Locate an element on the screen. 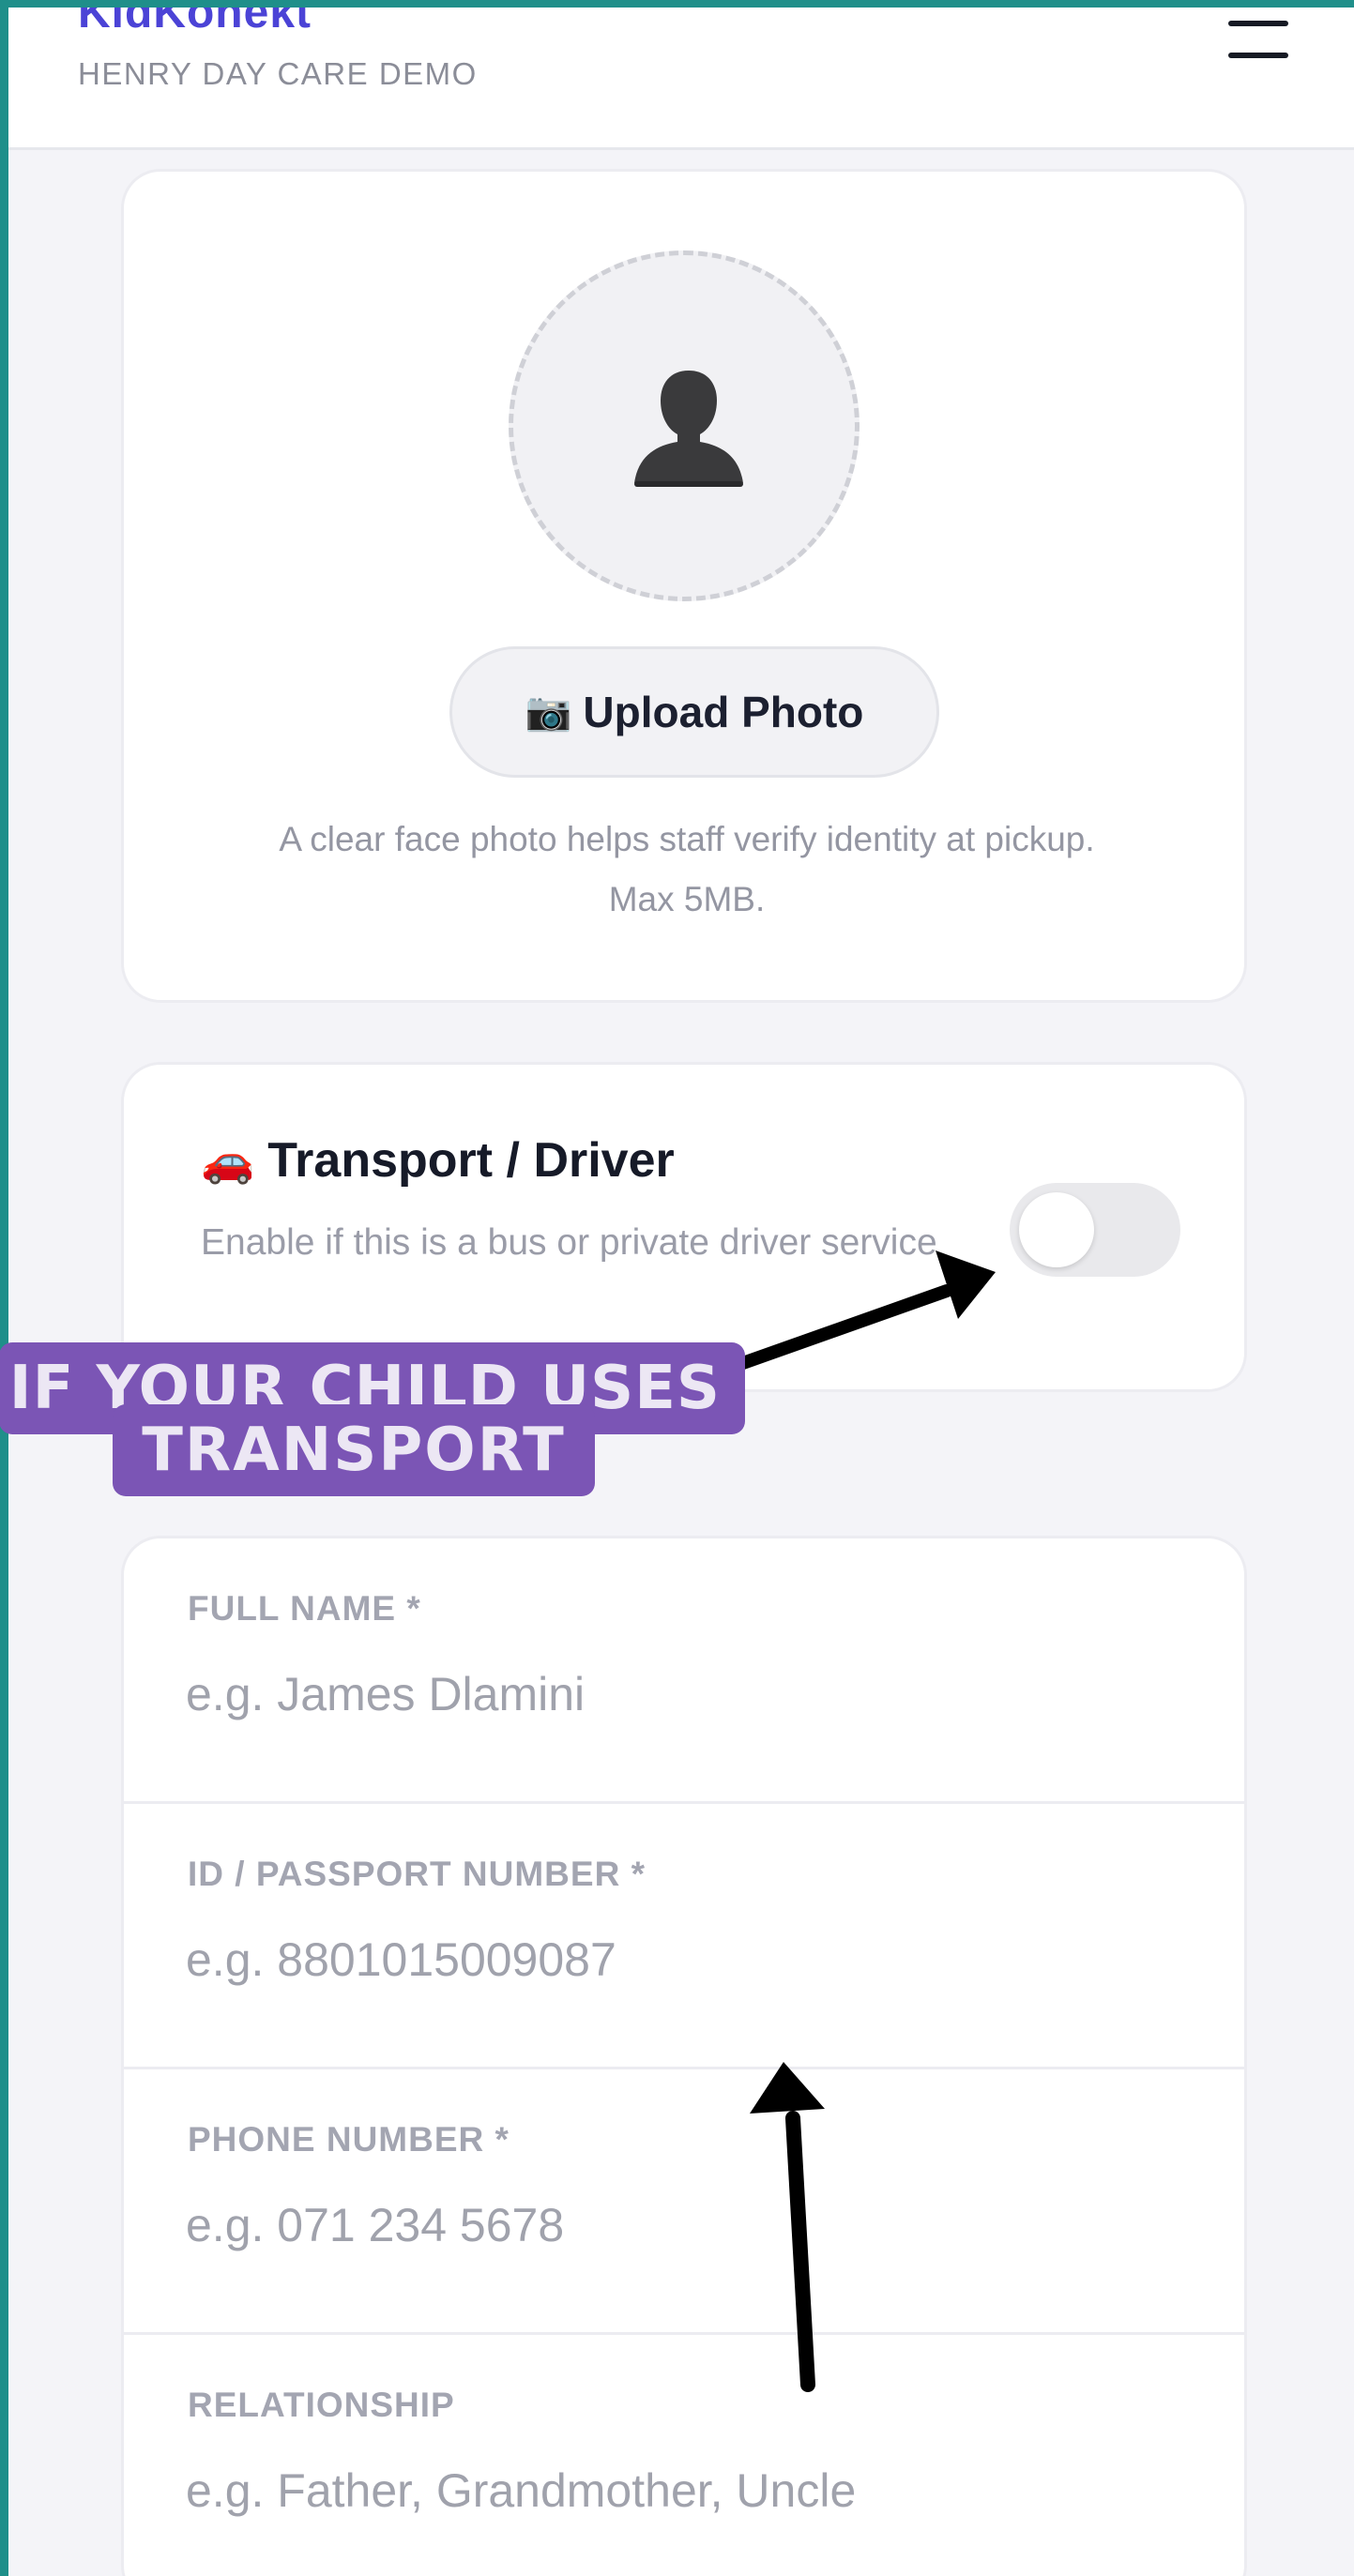 Image resolution: width=1354 pixels, height=2576 pixels. upload-photo-button: 📷 Upload Photo is located at coordinates (694, 712).